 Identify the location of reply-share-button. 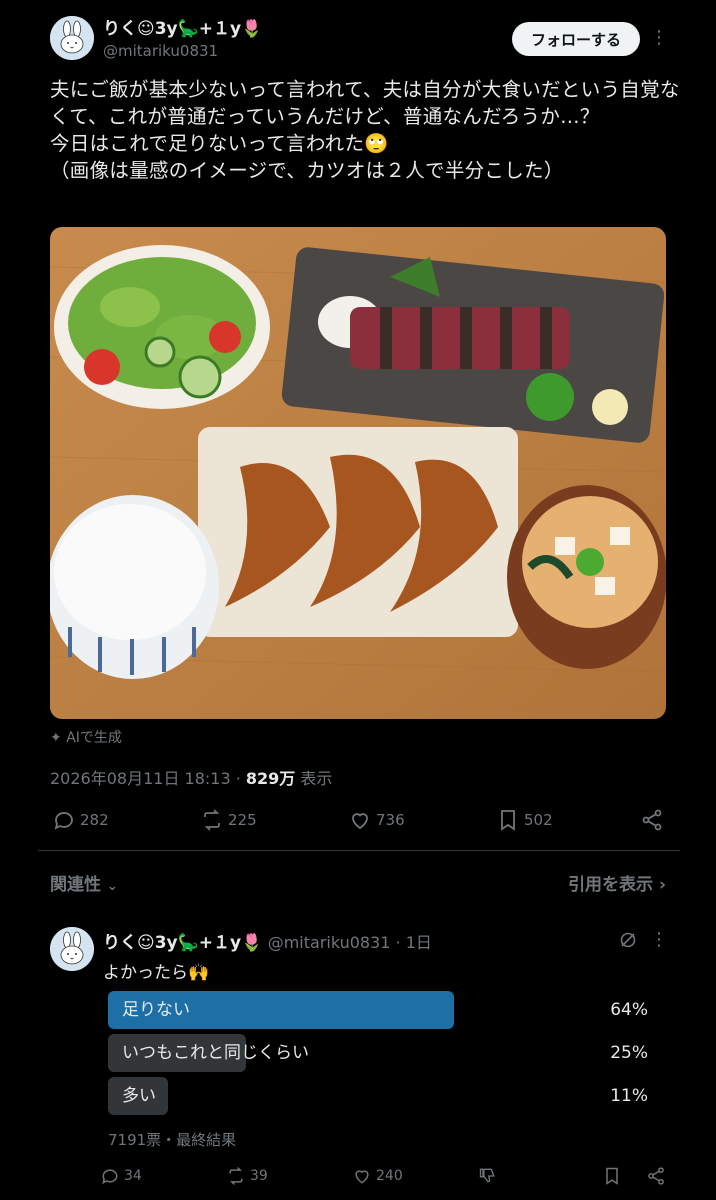
(656, 1176).